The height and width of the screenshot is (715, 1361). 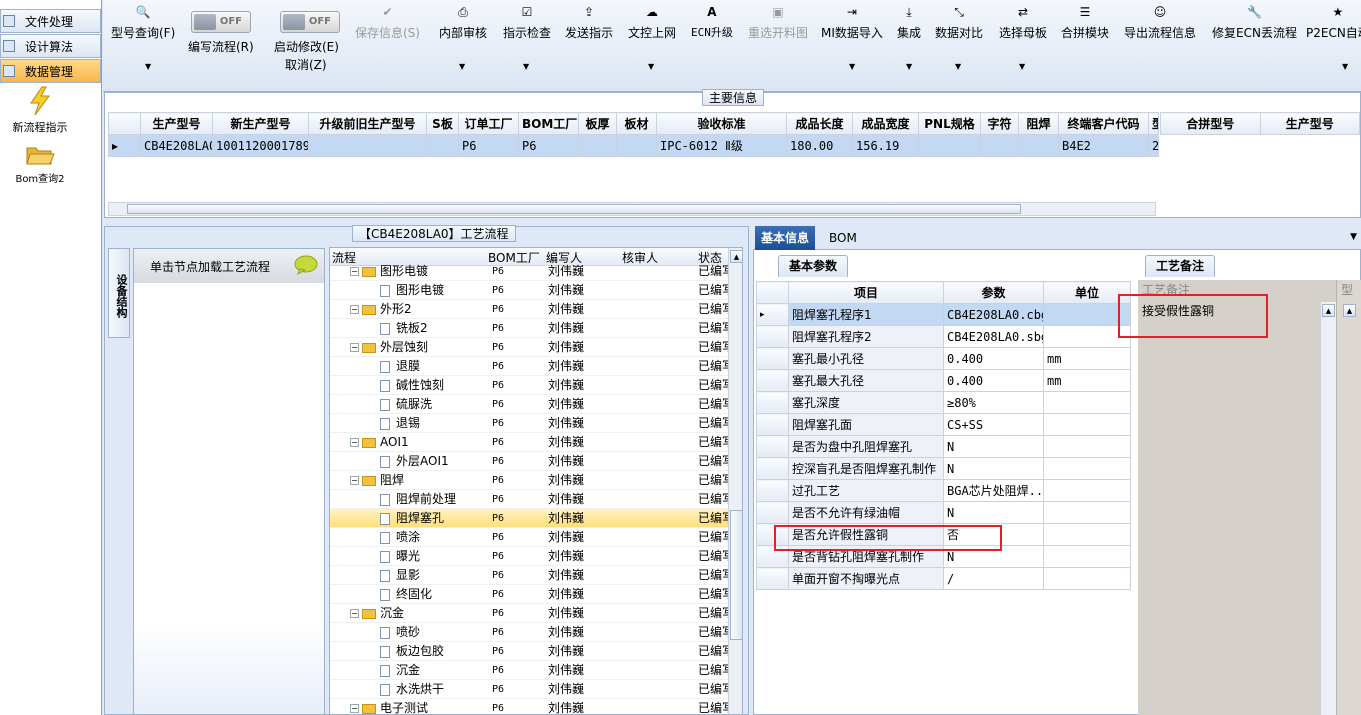 I want to click on save-info-button: ✔ 保存信息(S), so click(x=387, y=22).